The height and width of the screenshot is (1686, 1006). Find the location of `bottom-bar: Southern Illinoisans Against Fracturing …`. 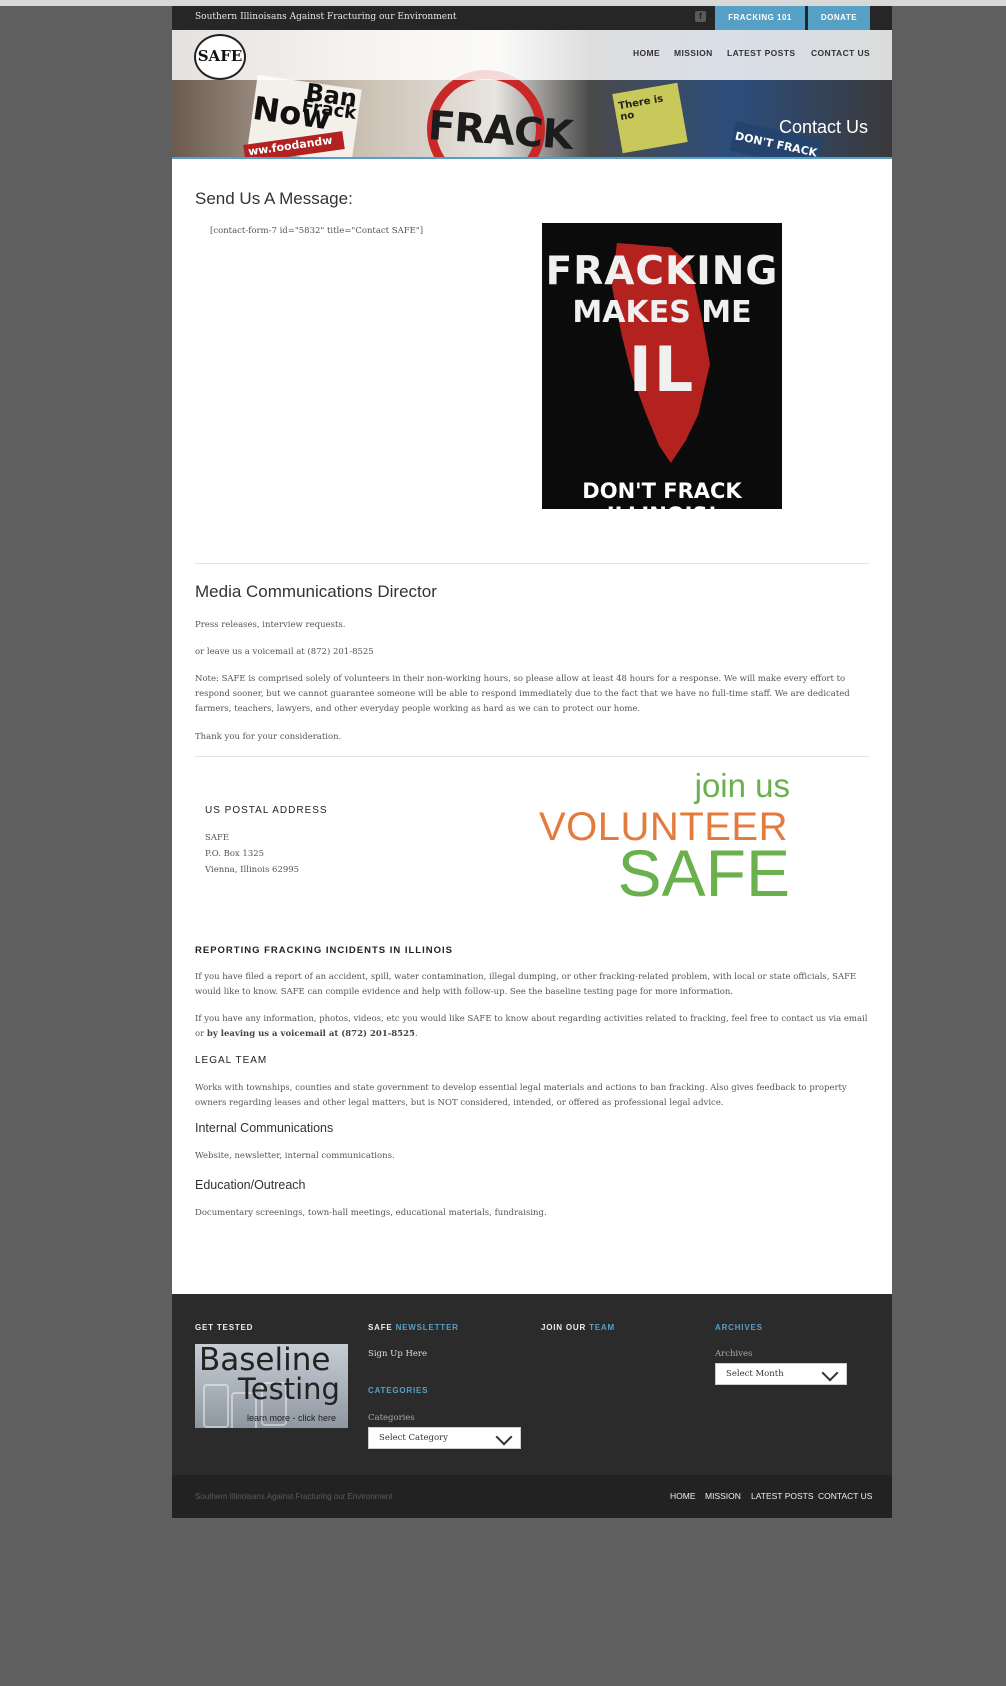

bottom-bar: Southern Illinoisans Against Fracturing … is located at coordinates (532, 1496).